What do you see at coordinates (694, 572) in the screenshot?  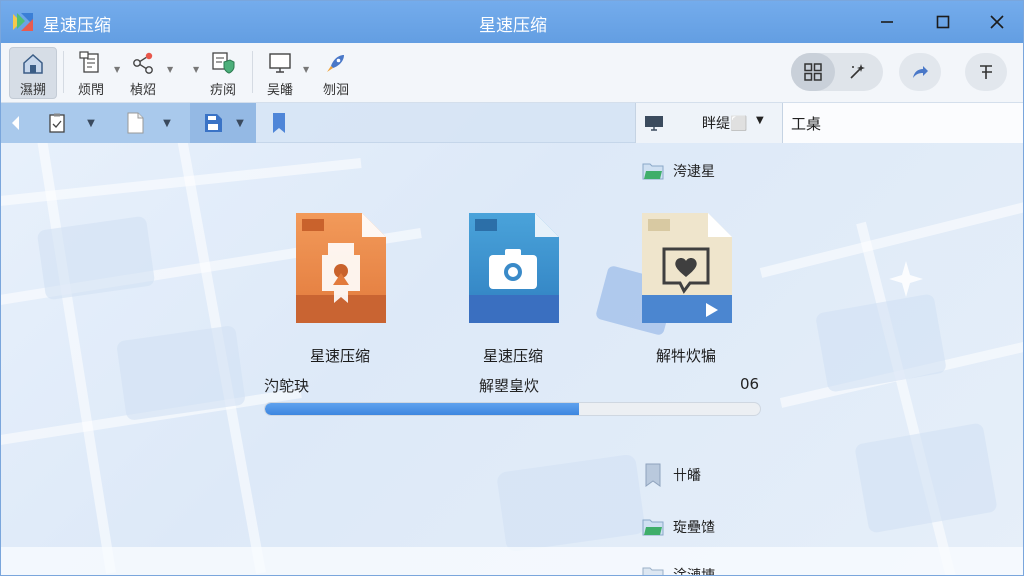 I see `side-item-label: 淦漣埬` at bounding box center [694, 572].